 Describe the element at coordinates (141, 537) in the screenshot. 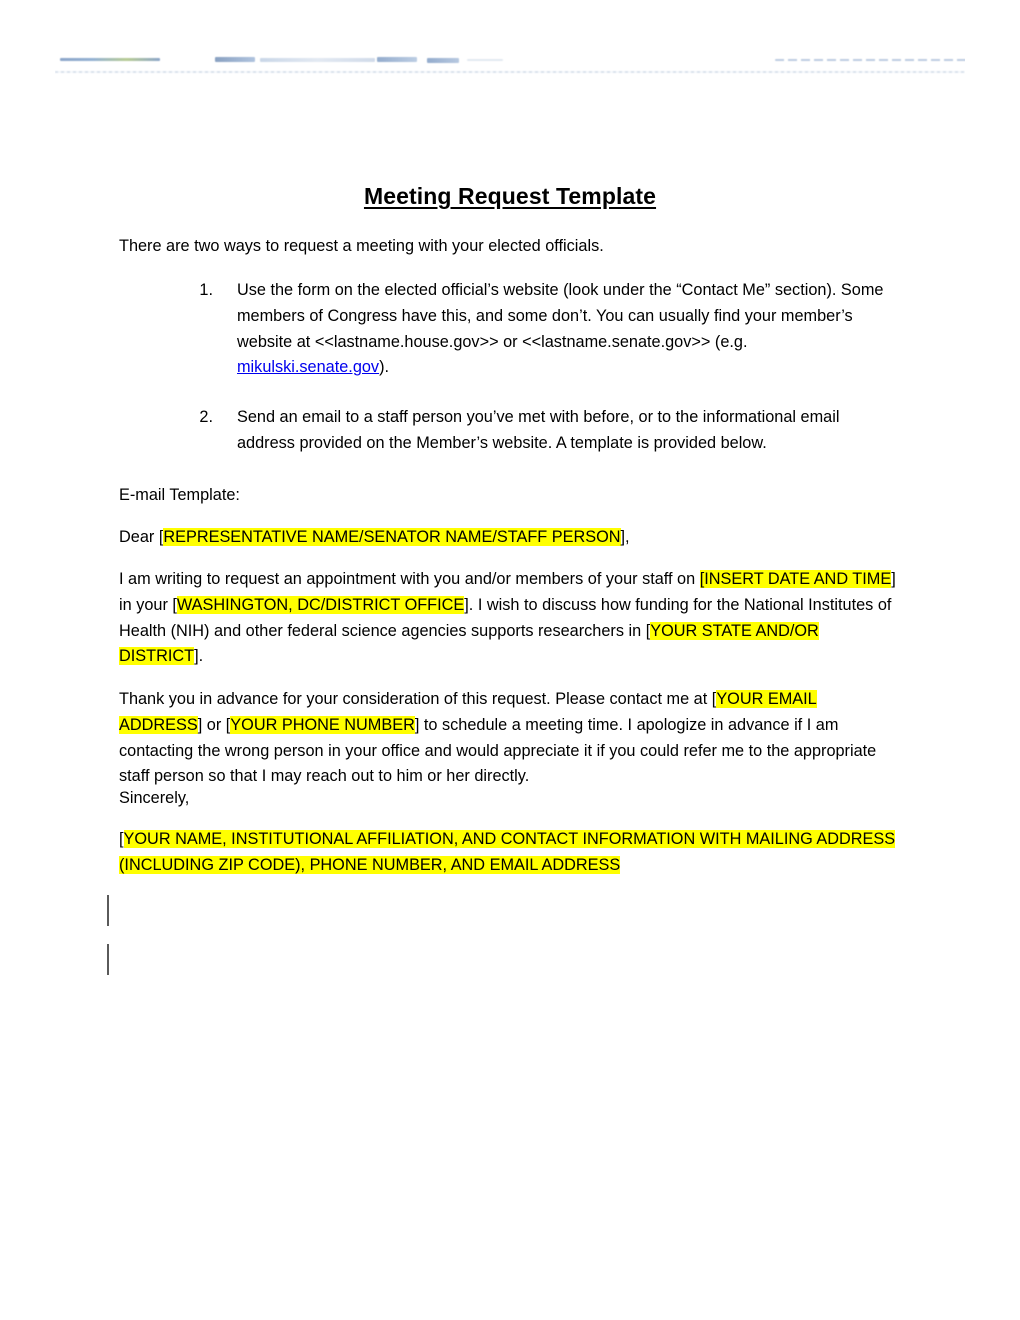

I see `salutation-prefix: Dear [` at that location.